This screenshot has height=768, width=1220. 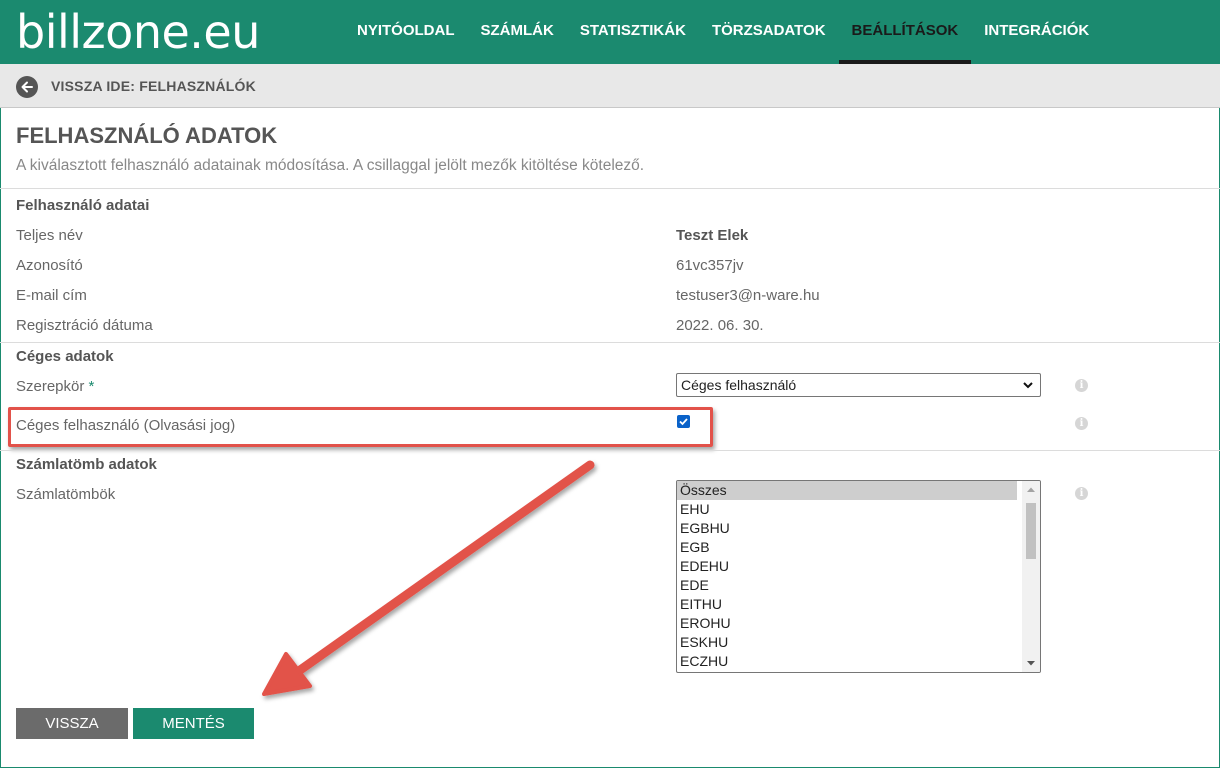 What do you see at coordinates (27, 87) in the screenshot?
I see `arrow-left-icon` at bounding box center [27, 87].